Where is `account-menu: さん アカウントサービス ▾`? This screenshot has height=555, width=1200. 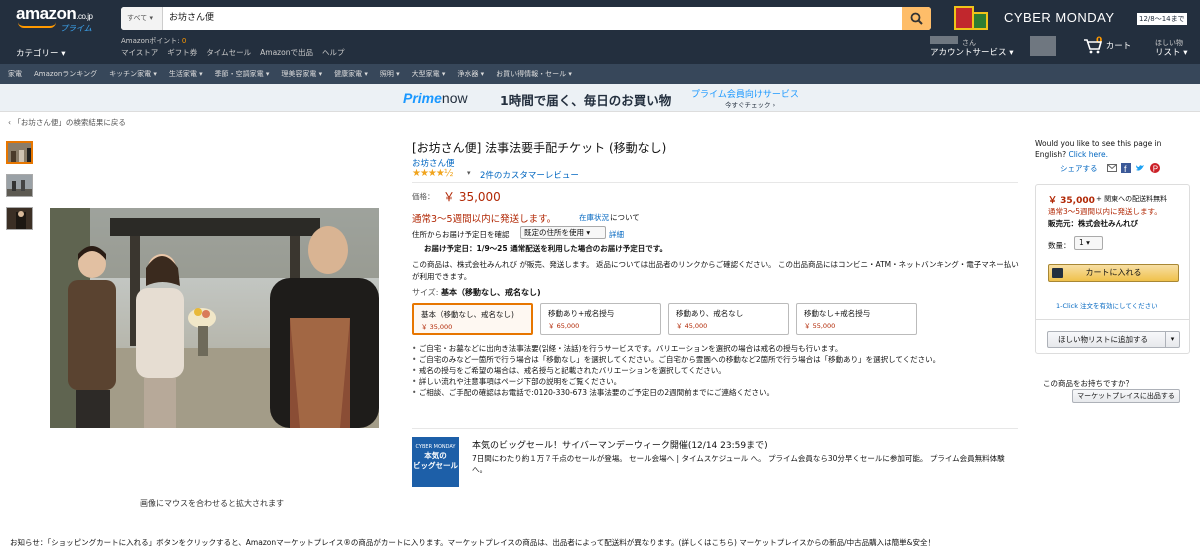
account-menu: さん アカウントサービス ▾ is located at coordinates (971, 48).